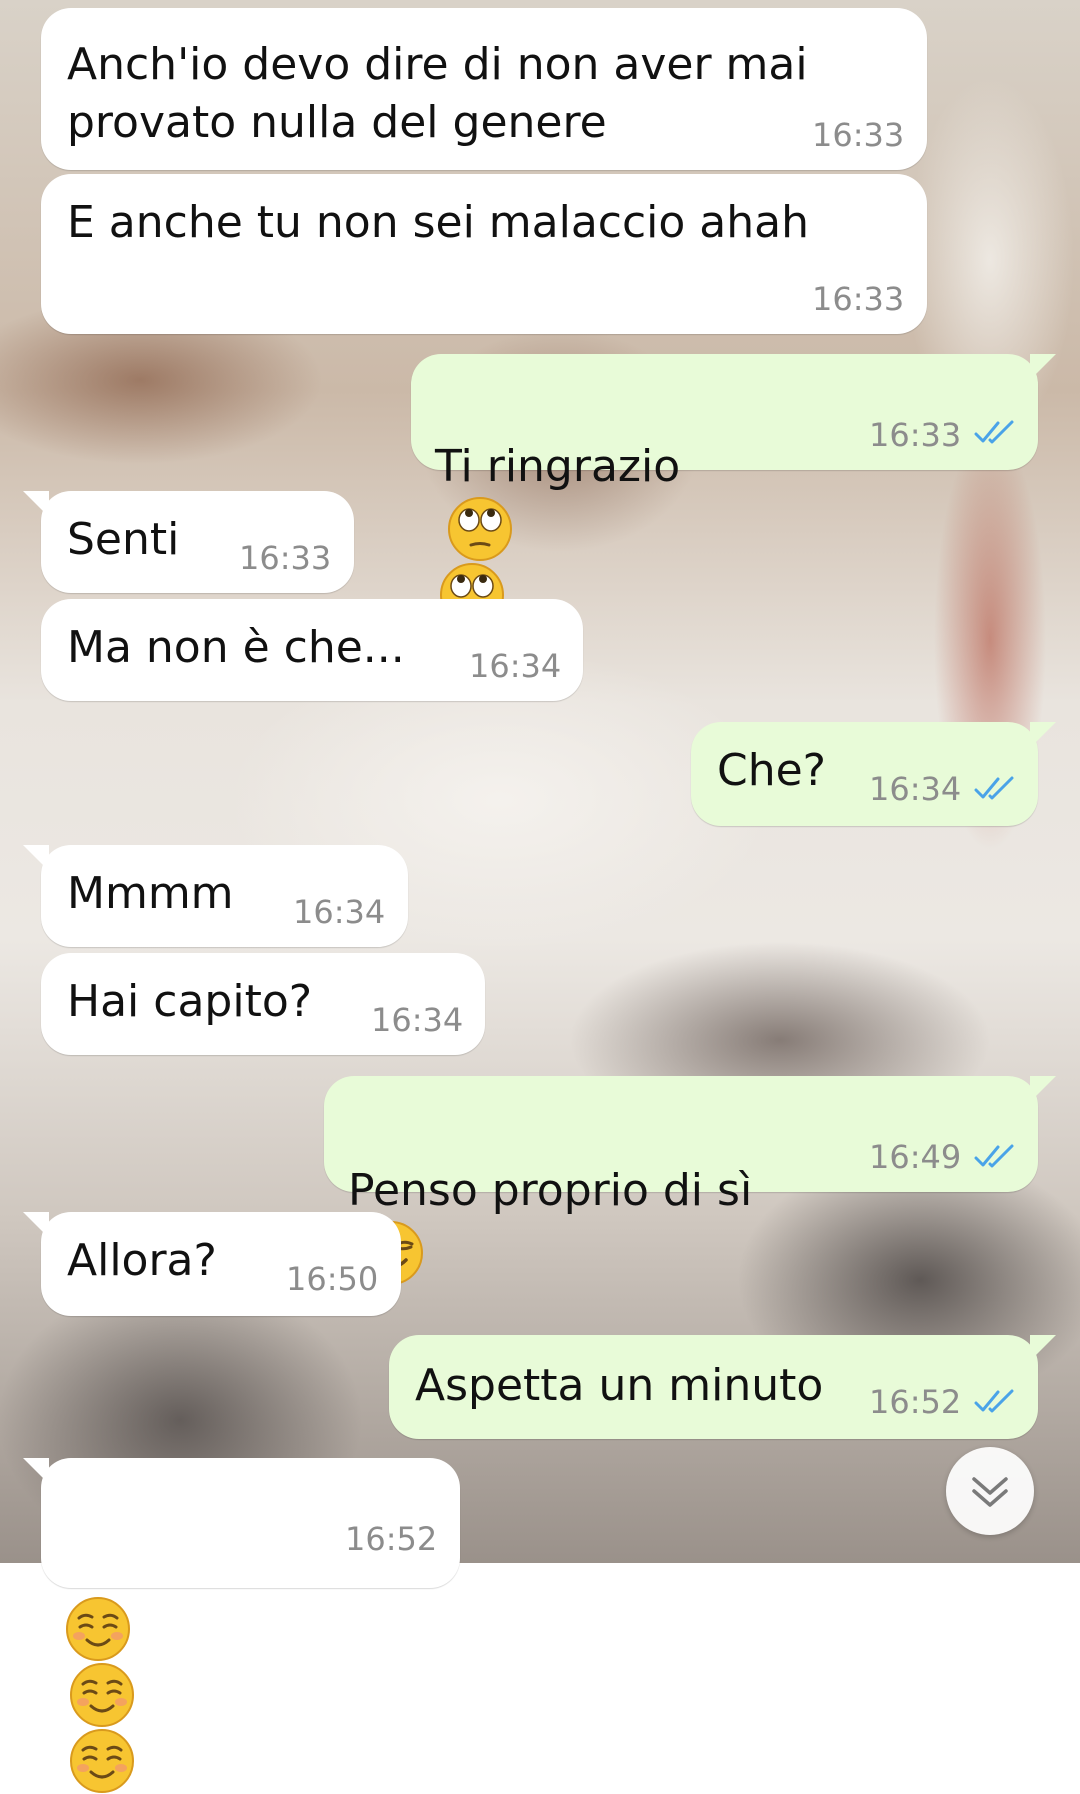  I want to click on message-text: Ti ringrazio, so click(557, 504).